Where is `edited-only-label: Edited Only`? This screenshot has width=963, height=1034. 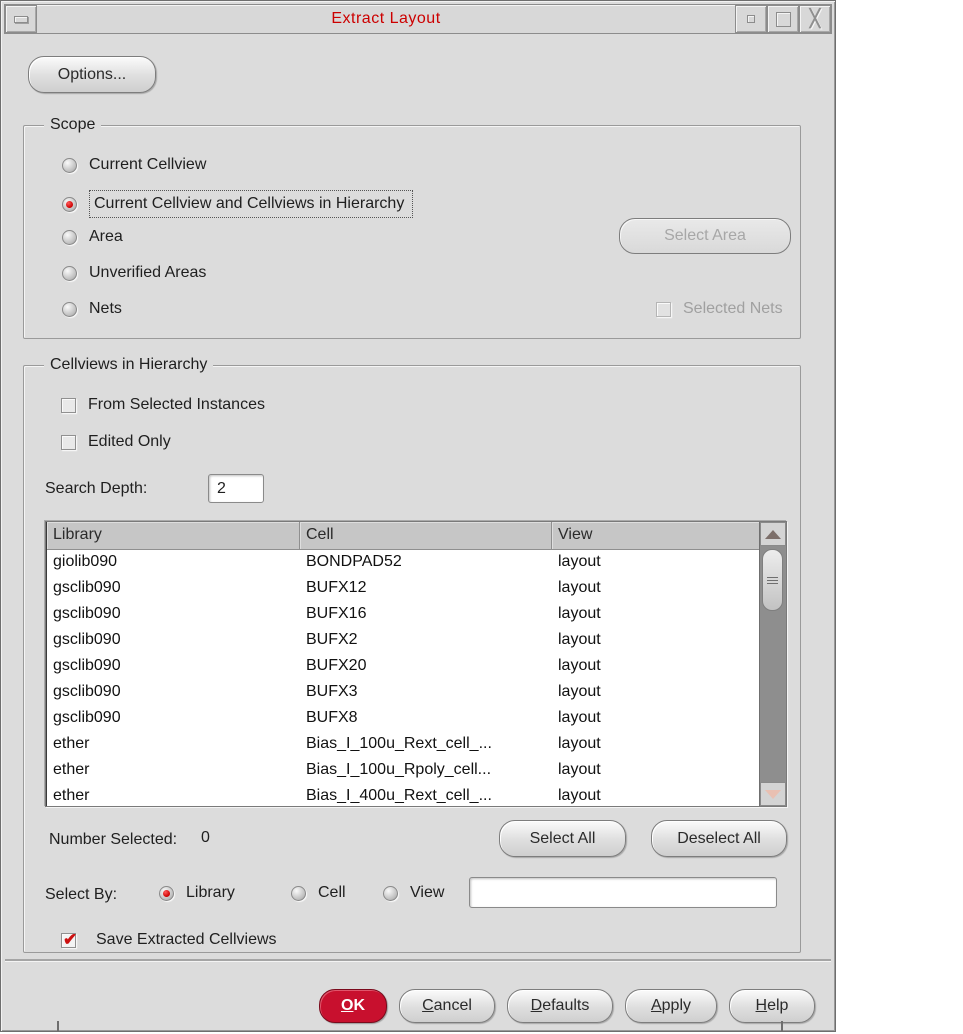
edited-only-label: Edited Only is located at coordinates (129, 441).